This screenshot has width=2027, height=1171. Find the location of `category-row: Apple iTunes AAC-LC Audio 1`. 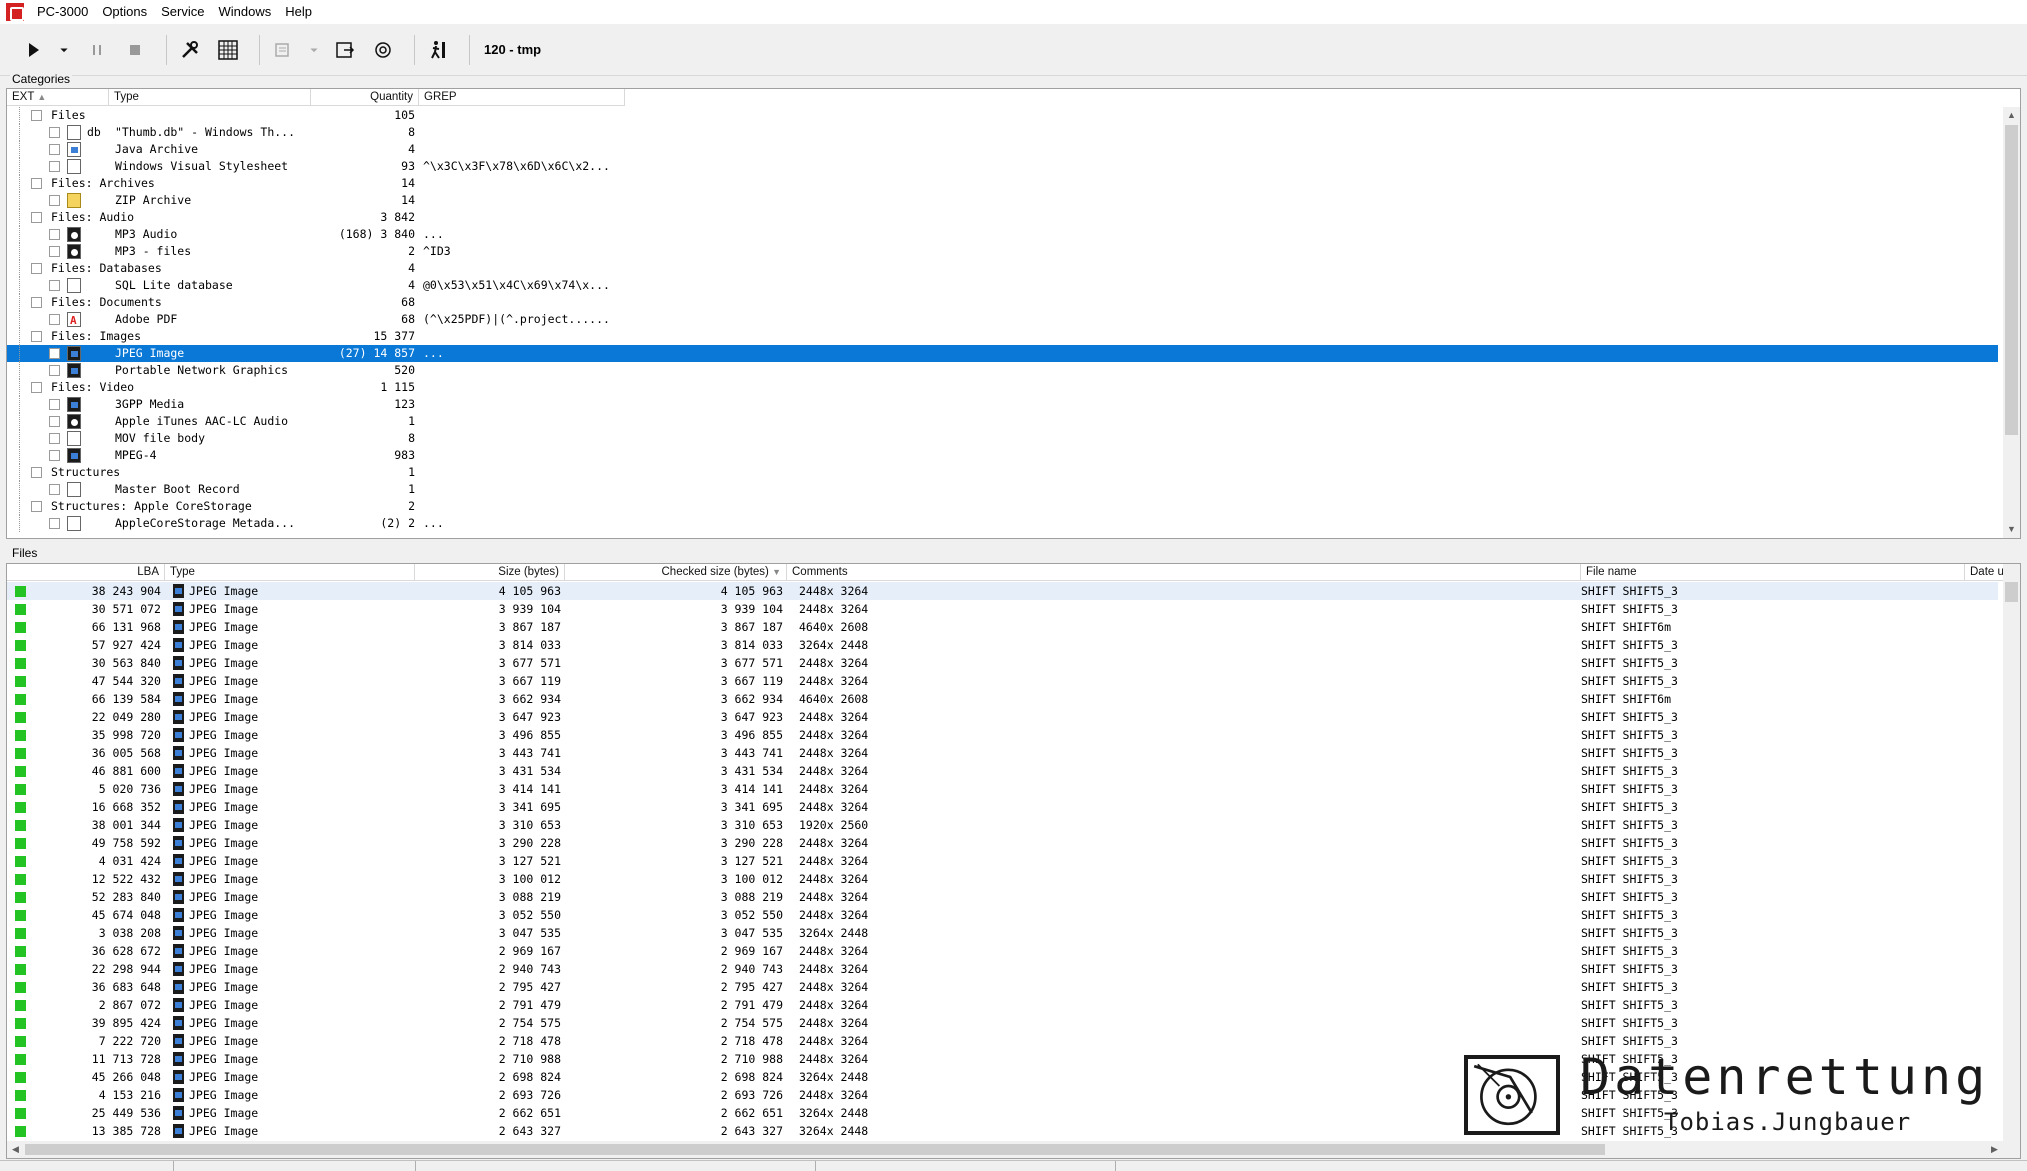

category-row: Apple iTunes AAC-LC Audio 1 is located at coordinates (1002, 421).